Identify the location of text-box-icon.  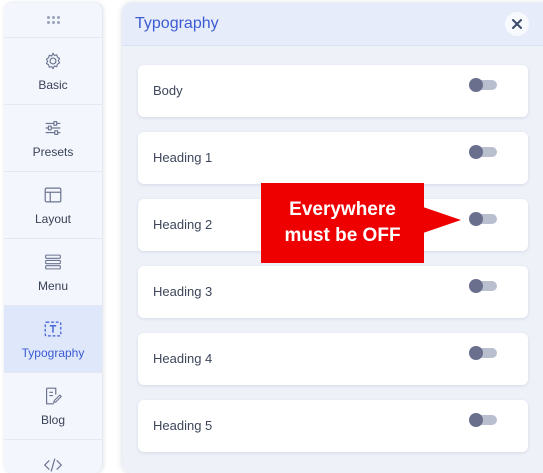
(53, 329).